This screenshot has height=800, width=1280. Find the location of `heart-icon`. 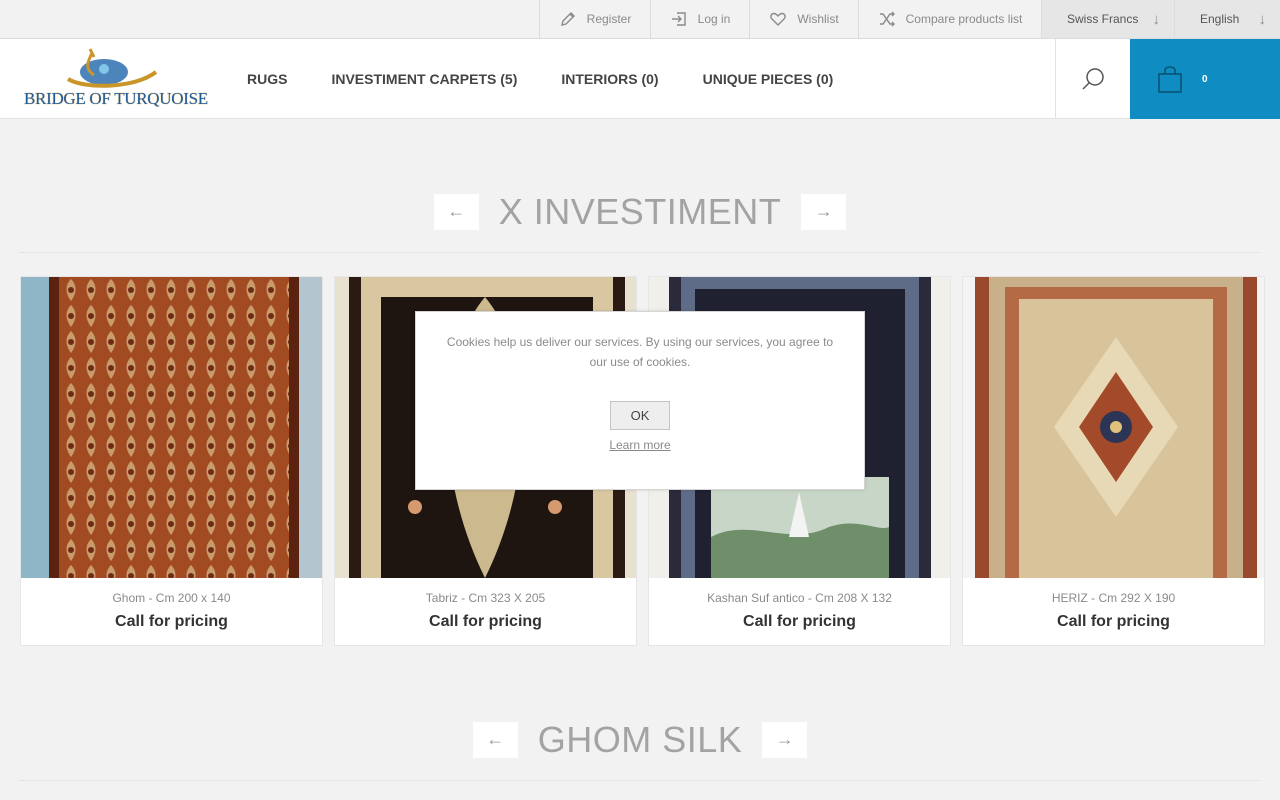

heart-icon is located at coordinates (778, 19).